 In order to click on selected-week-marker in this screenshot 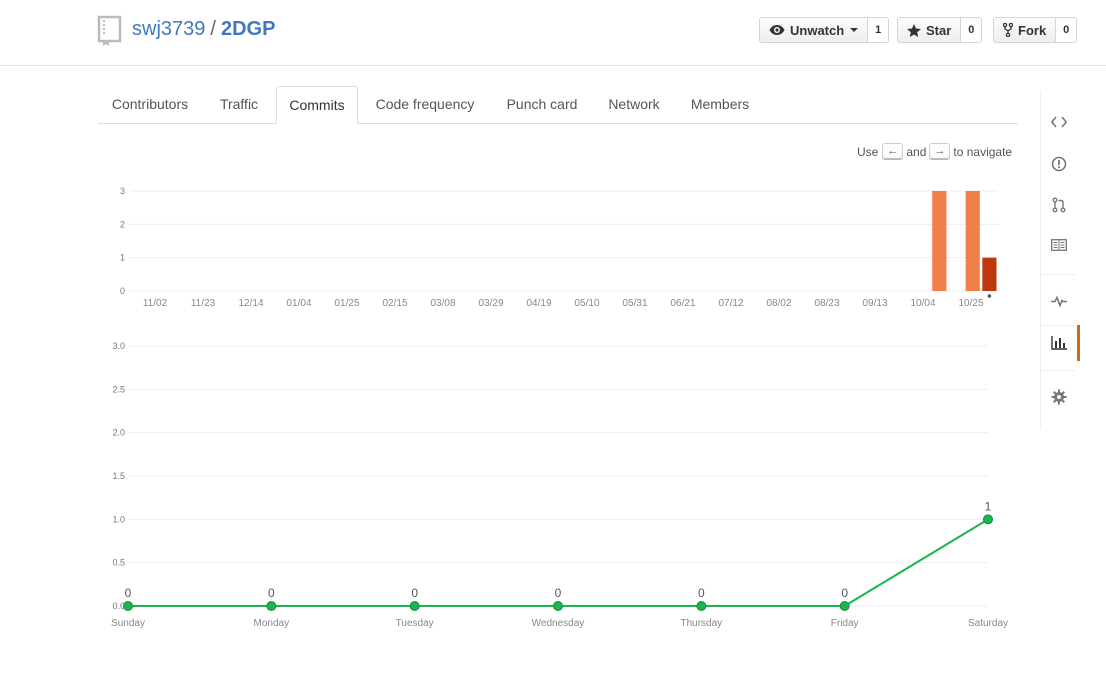, I will do `click(989, 296)`.